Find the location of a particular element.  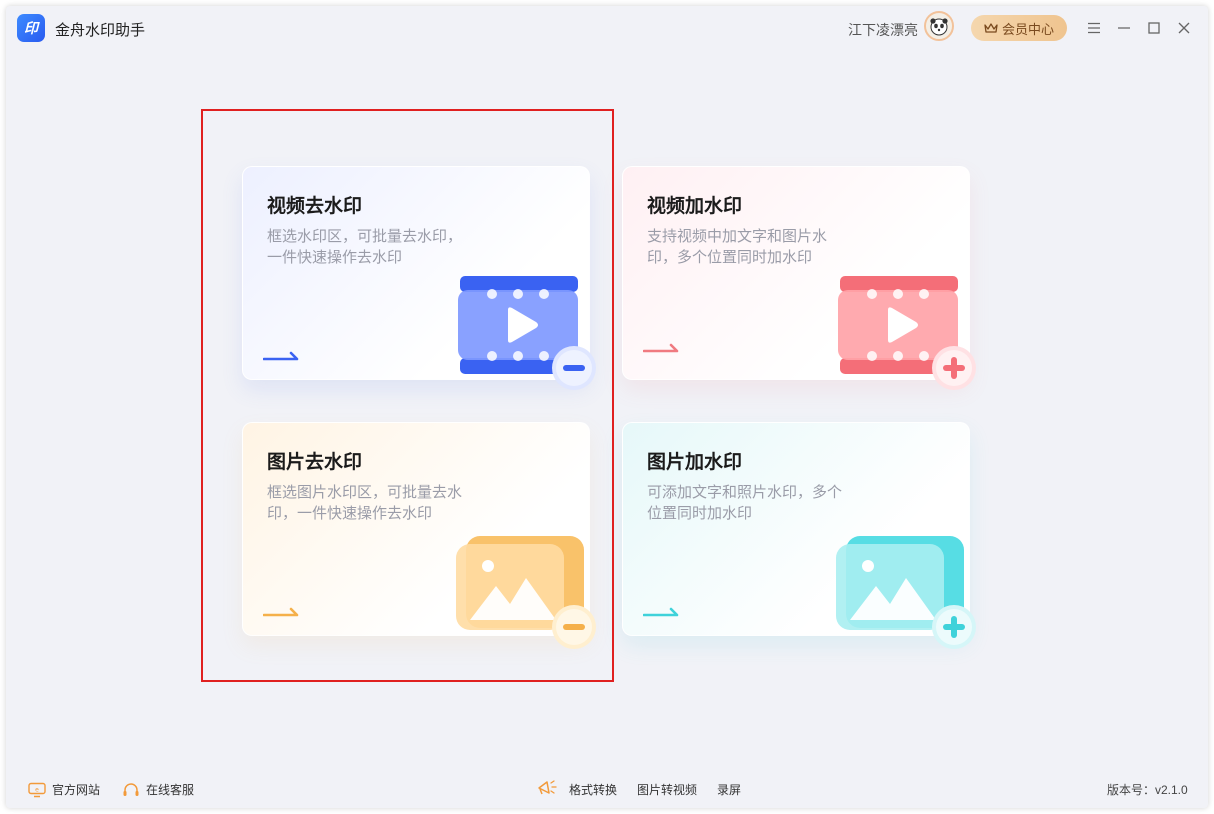

app-logo-text: 印 is located at coordinates (31, 28).